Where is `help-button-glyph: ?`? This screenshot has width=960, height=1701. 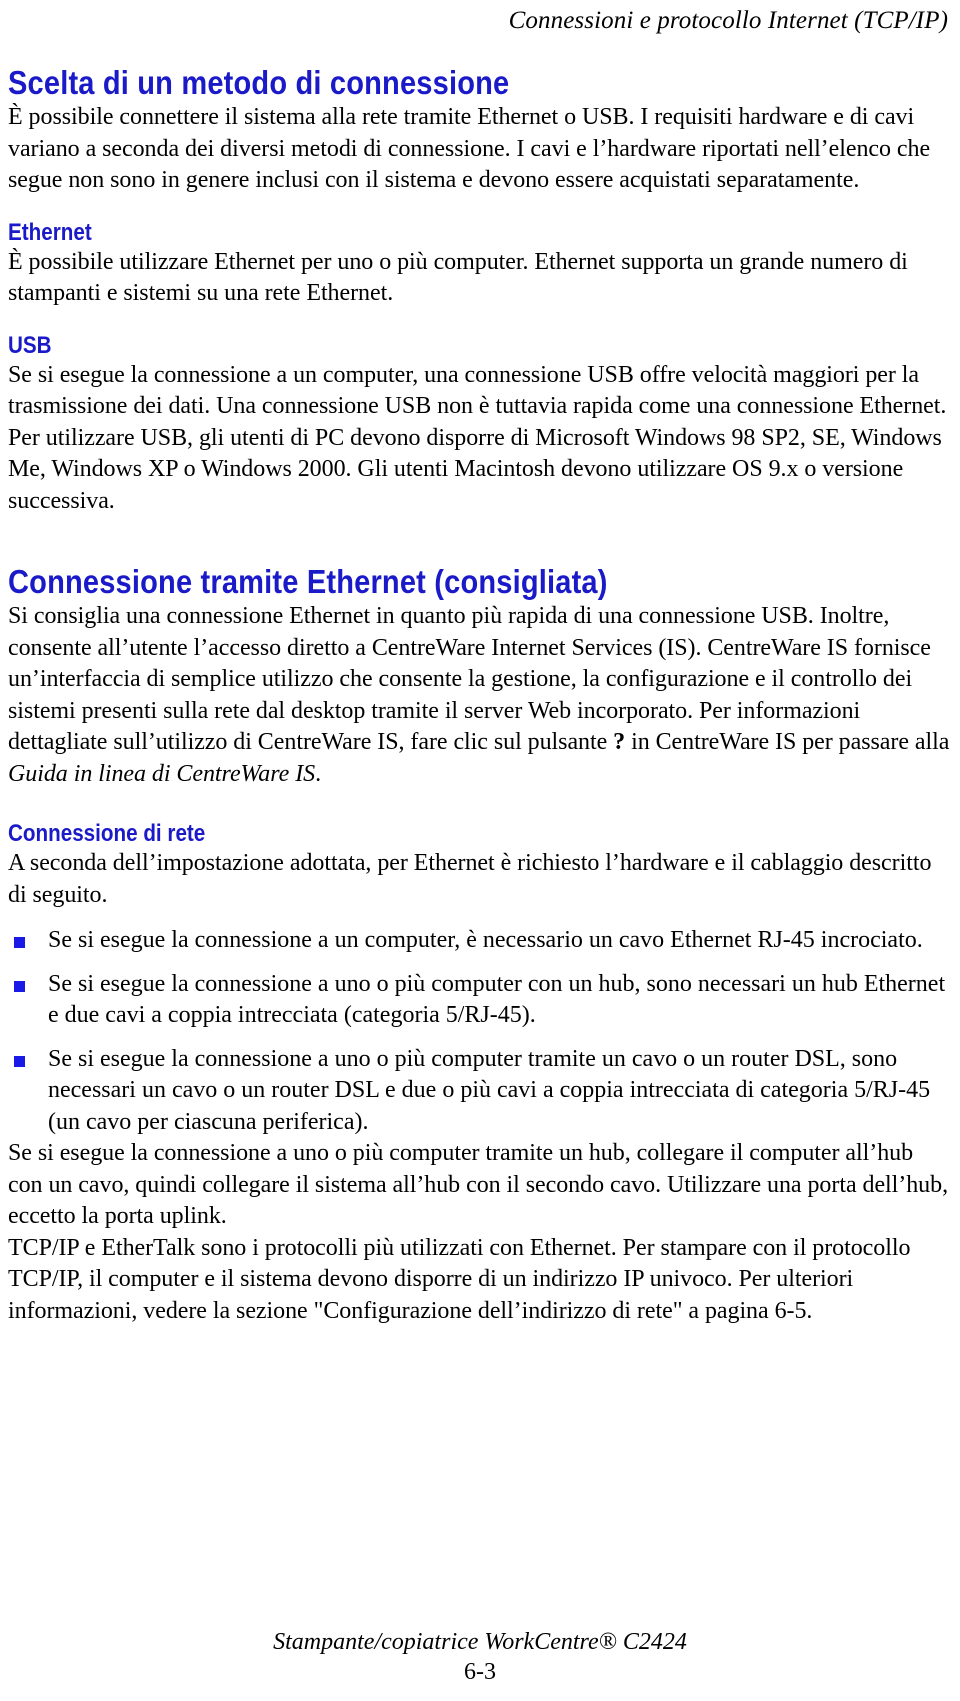 help-button-glyph: ? is located at coordinates (619, 742).